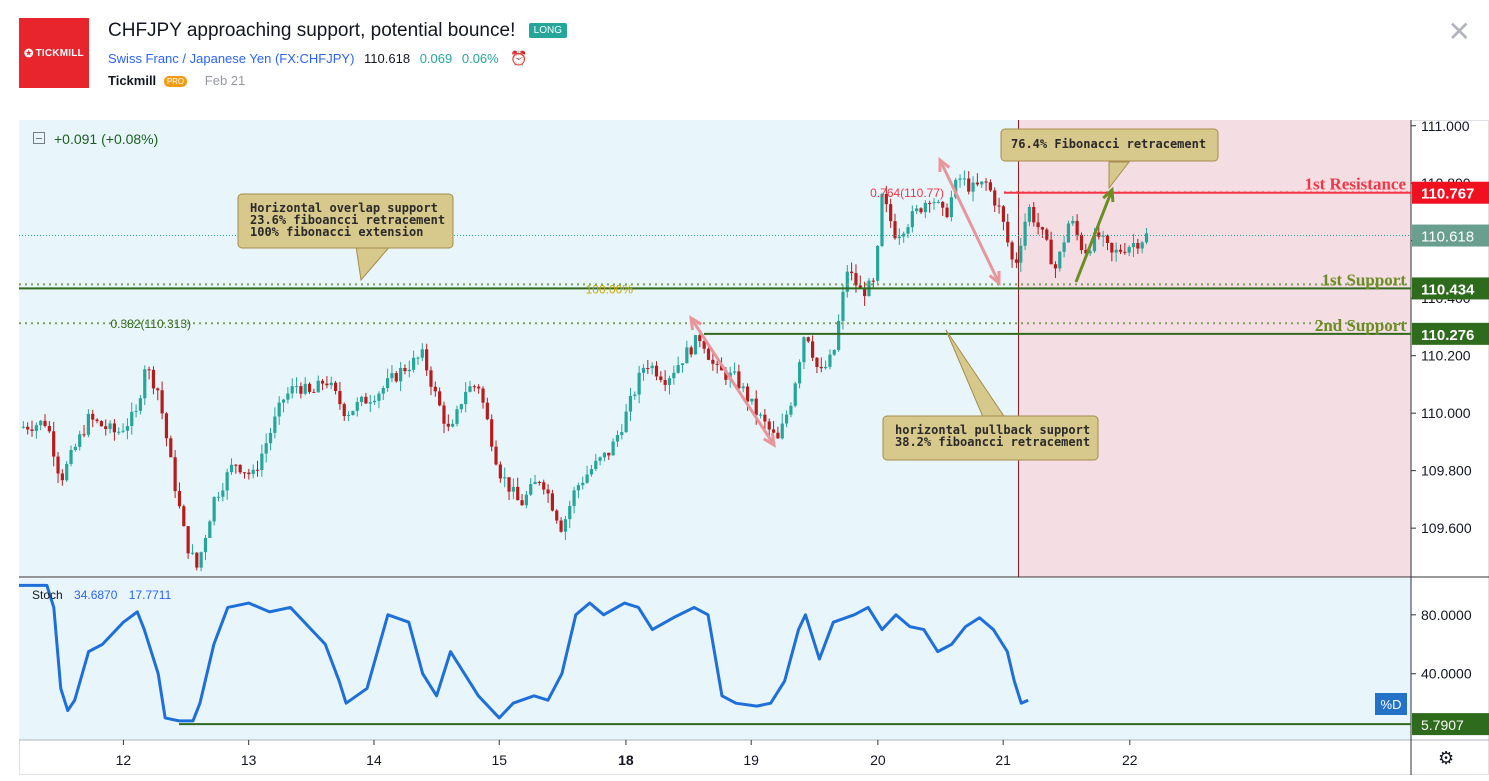  What do you see at coordinates (314, 58) in the screenshot?
I see `ticker-link: (FX:CHFJPY)` at bounding box center [314, 58].